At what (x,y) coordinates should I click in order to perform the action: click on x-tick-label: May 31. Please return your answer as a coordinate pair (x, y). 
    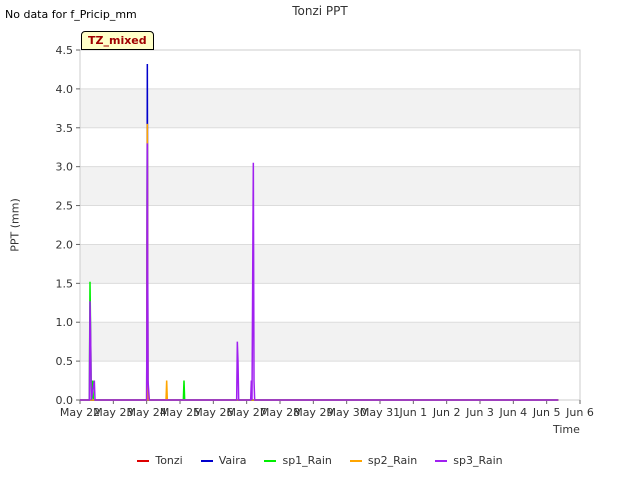
    Looking at the image, I should click on (380, 412).